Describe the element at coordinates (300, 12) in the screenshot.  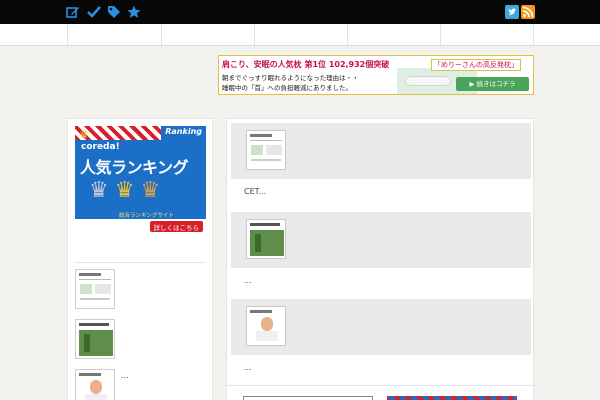
I see `top-bar` at that location.